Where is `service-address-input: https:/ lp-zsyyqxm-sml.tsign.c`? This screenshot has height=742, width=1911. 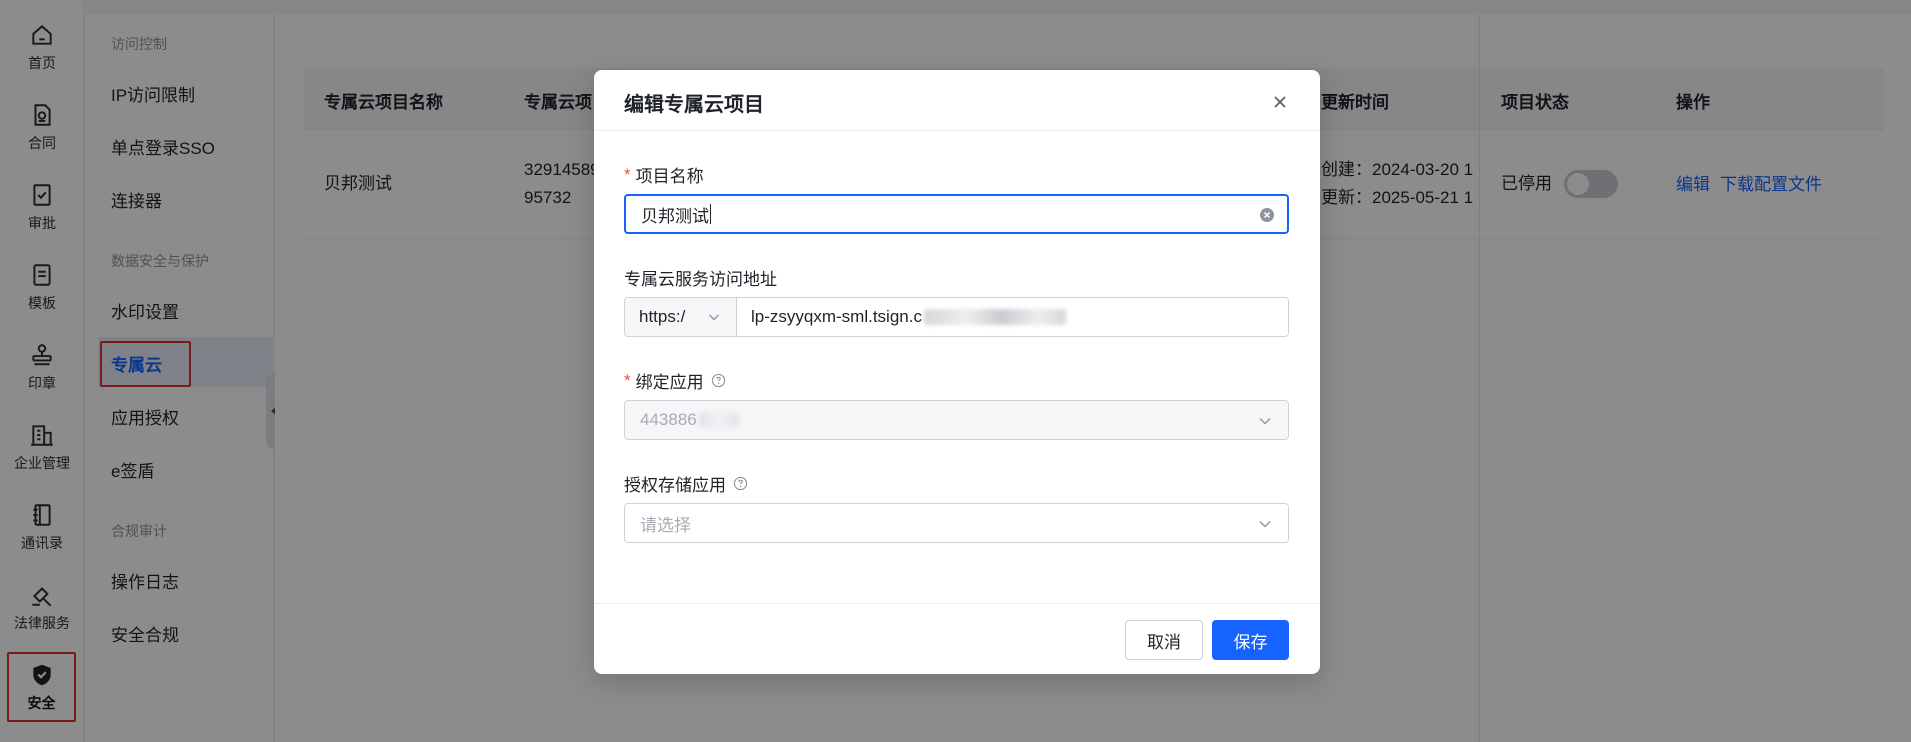 service-address-input: https:/ lp-zsyyqxm-sml.tsign.c is located at coordinates (956, 317).